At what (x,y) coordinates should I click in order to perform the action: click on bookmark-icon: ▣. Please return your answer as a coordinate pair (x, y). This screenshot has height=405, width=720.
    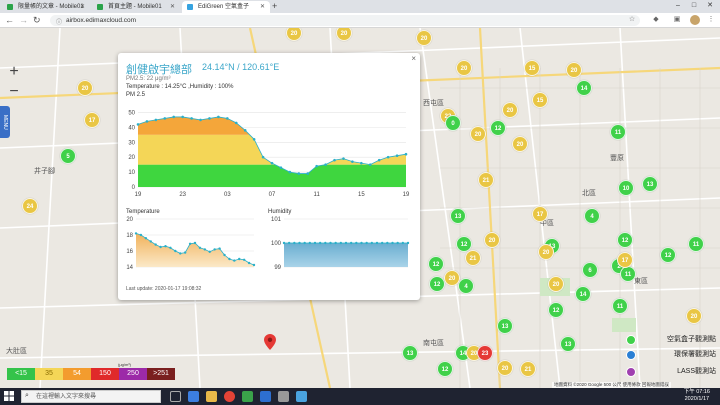
    Looking at the image, I should click on (677, 20).